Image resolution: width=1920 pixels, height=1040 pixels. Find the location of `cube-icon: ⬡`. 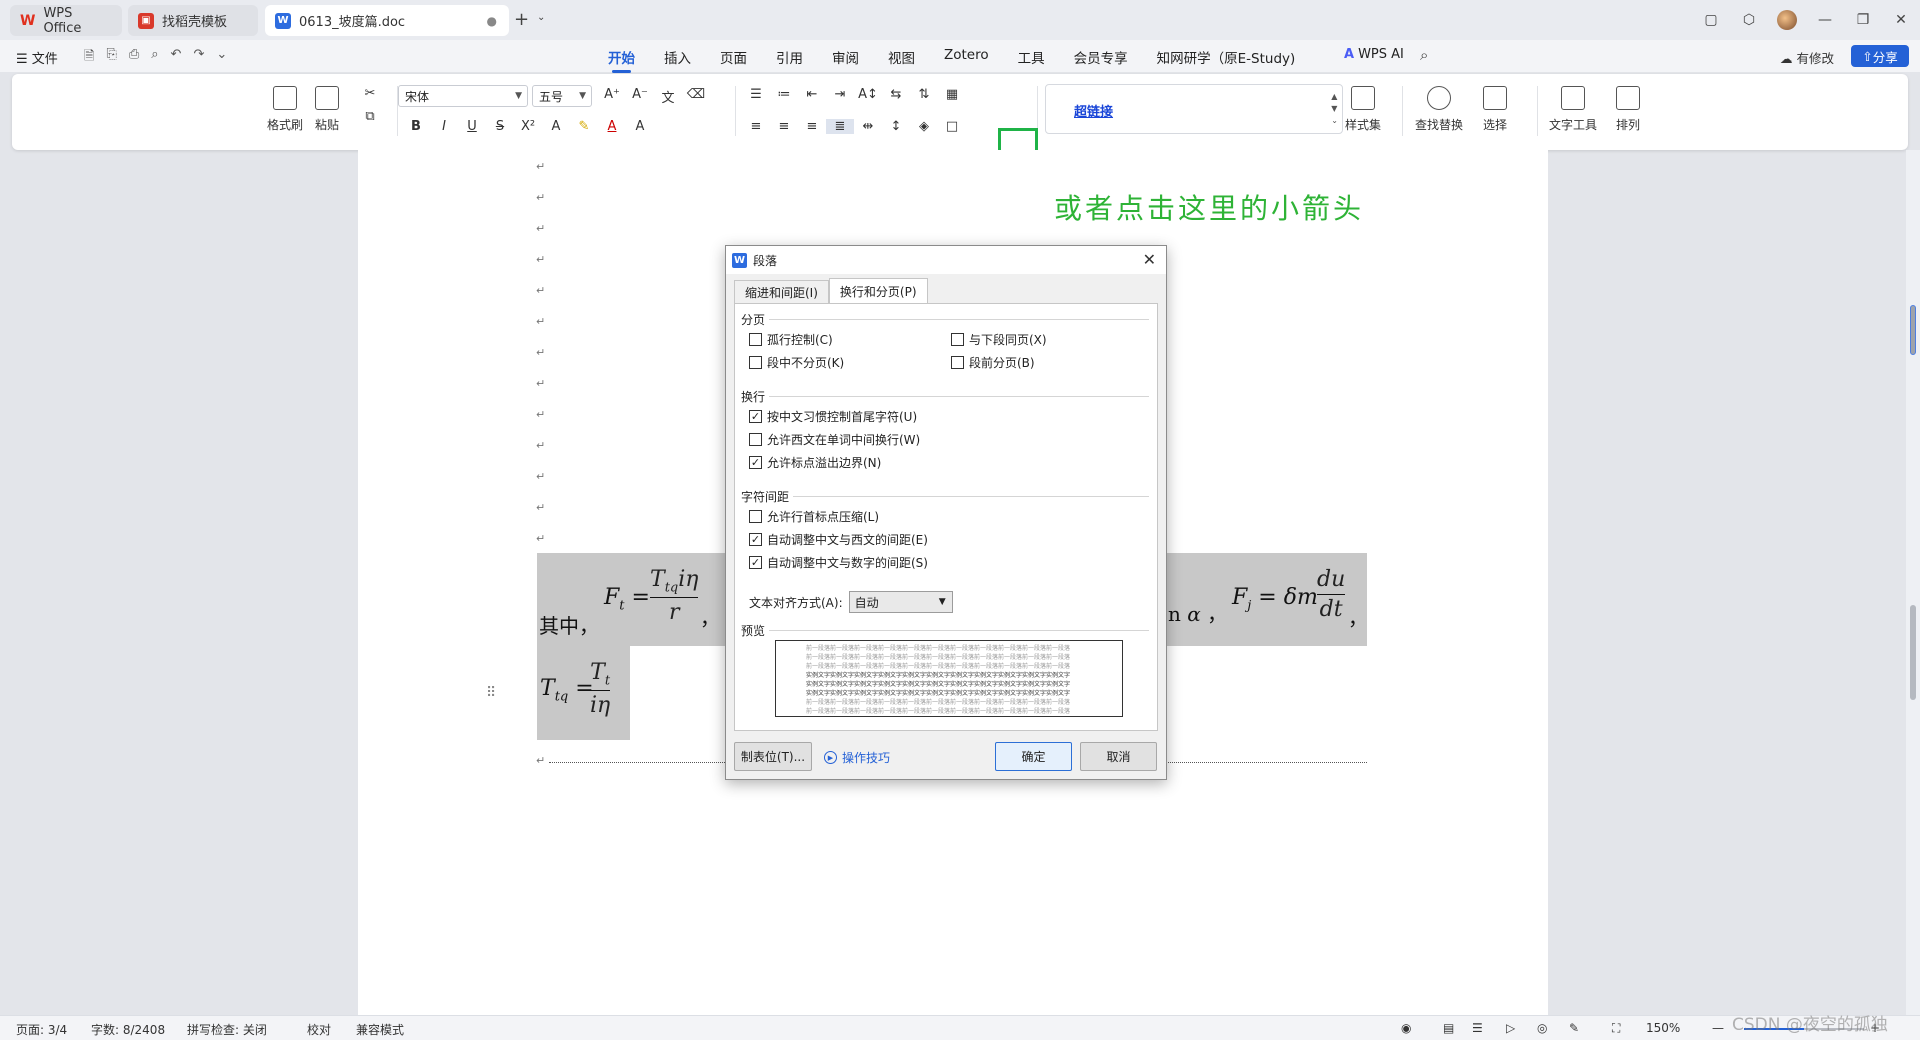

cube-icon: ⬡ is located at coordinates (1749, 20).